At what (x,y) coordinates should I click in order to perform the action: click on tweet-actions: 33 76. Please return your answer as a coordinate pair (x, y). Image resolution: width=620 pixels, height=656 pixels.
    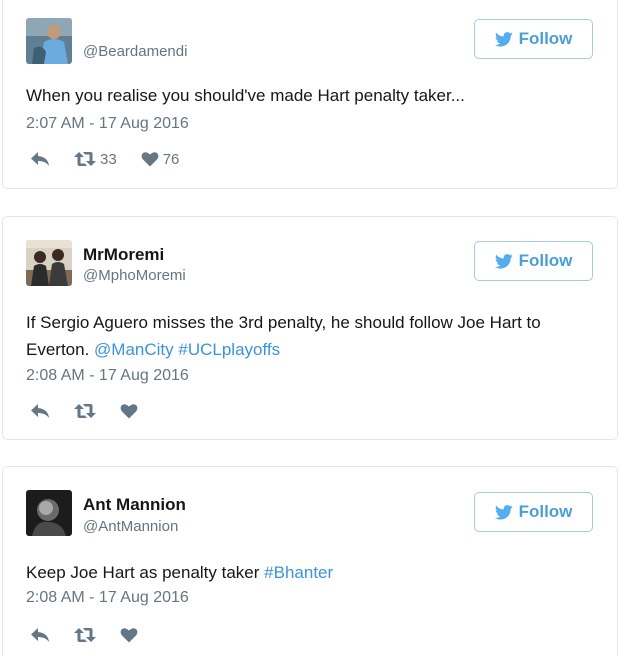
    Looking at the image, I should click on (116, 159).